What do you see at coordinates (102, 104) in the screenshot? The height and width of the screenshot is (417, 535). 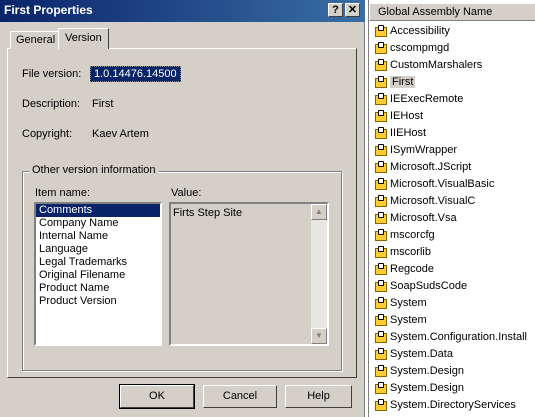 I see `description-value: First` at bounding box center [102, 104].